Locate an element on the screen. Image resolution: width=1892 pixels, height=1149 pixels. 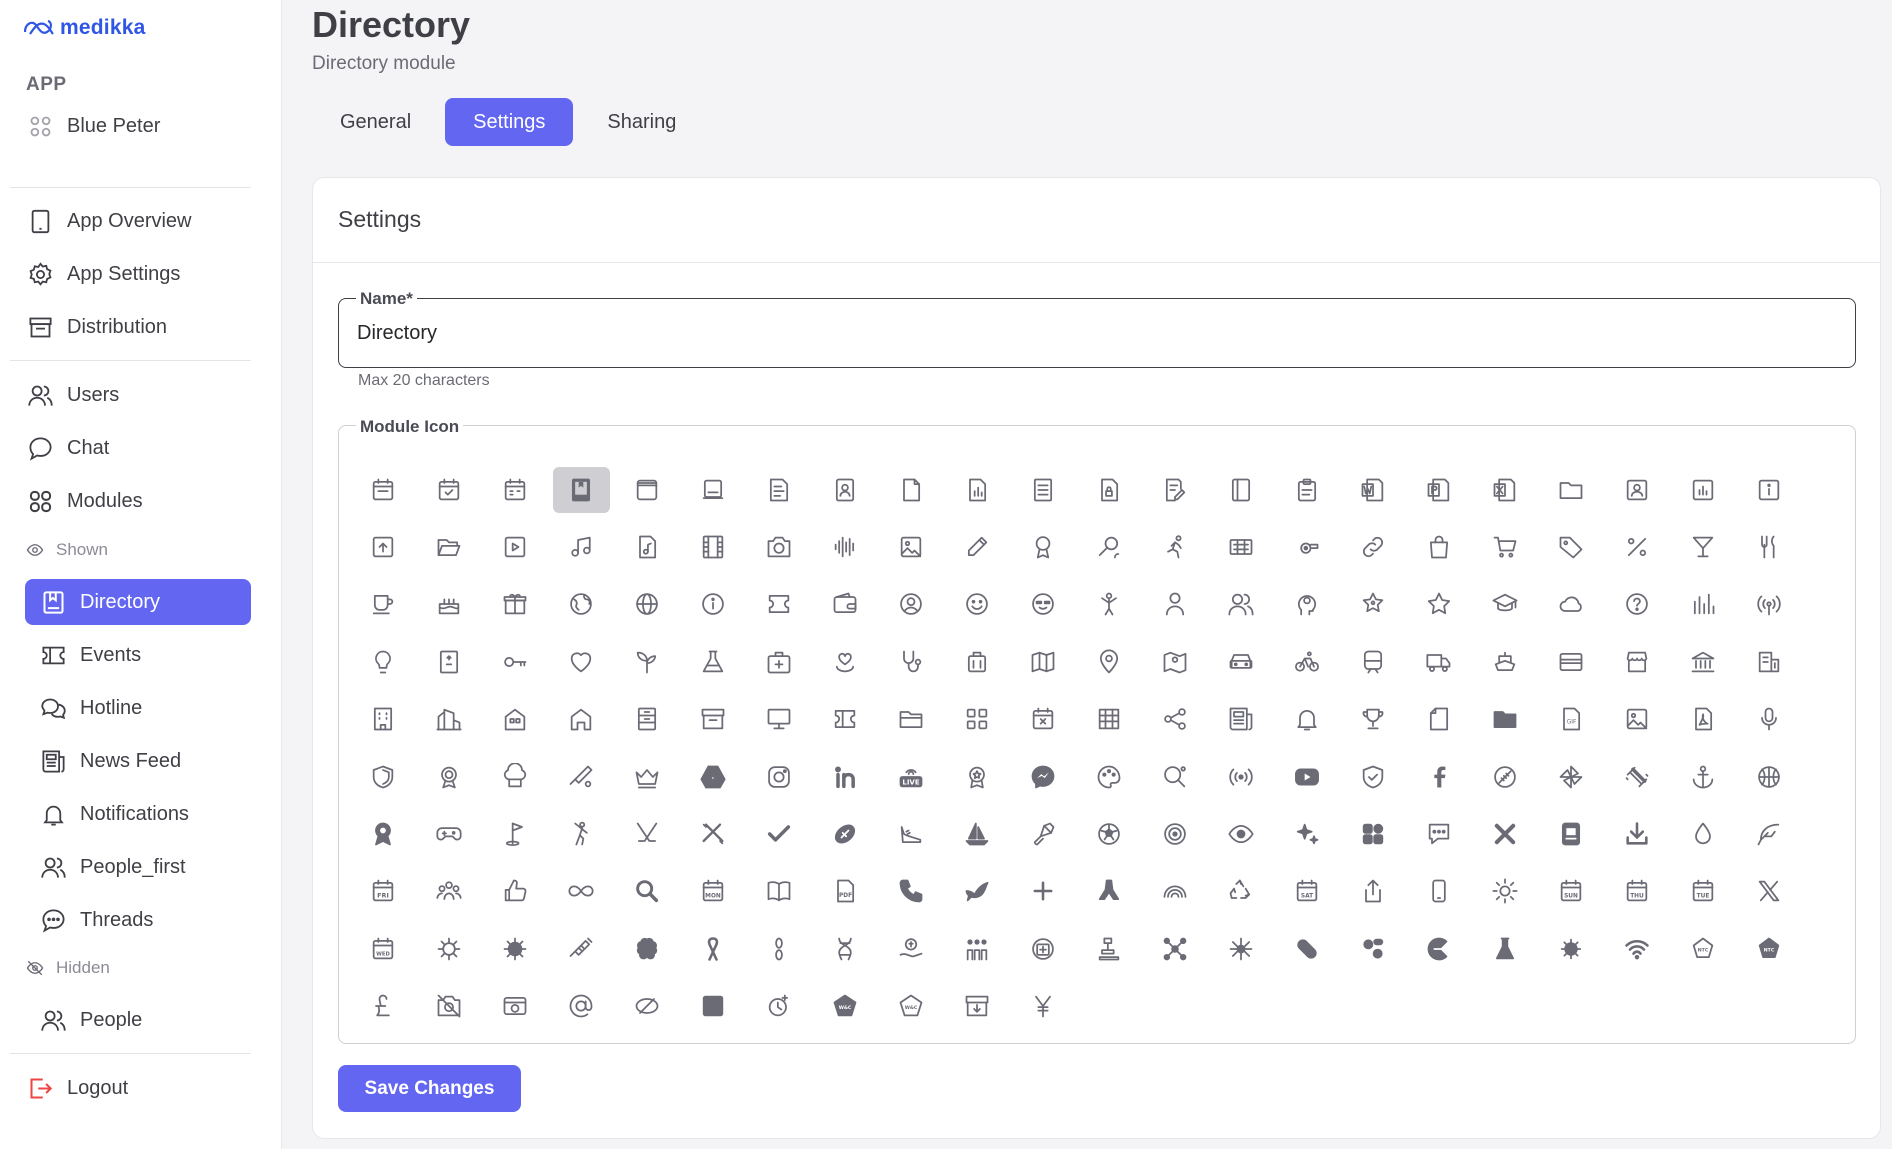
name-field is located at coordinates (1097, 333).